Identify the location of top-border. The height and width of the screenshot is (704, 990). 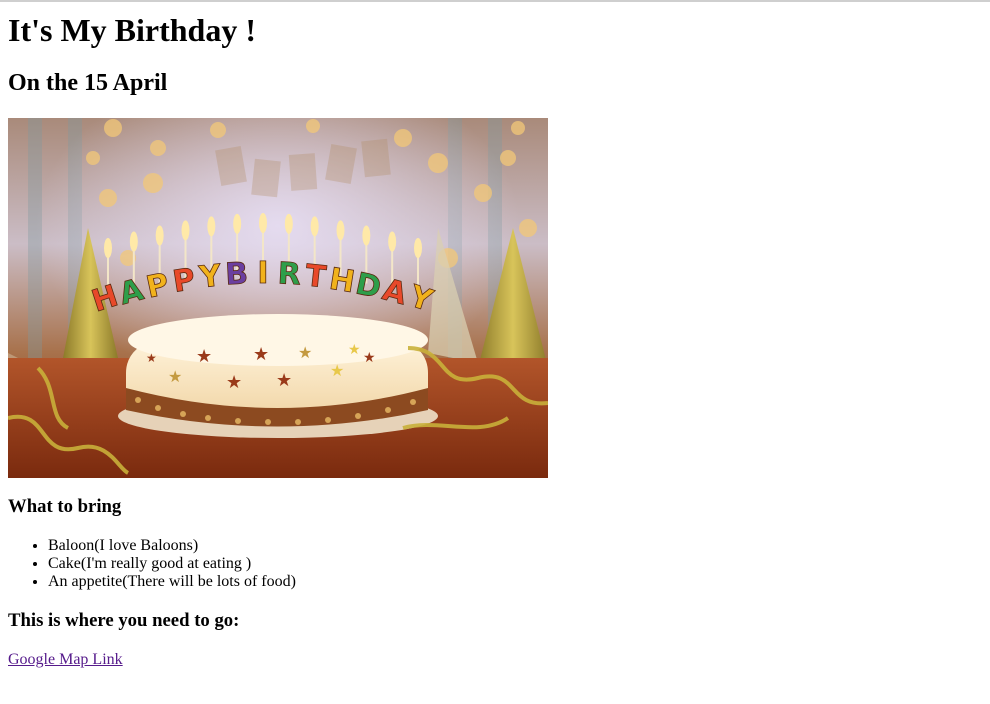
(495, 1).